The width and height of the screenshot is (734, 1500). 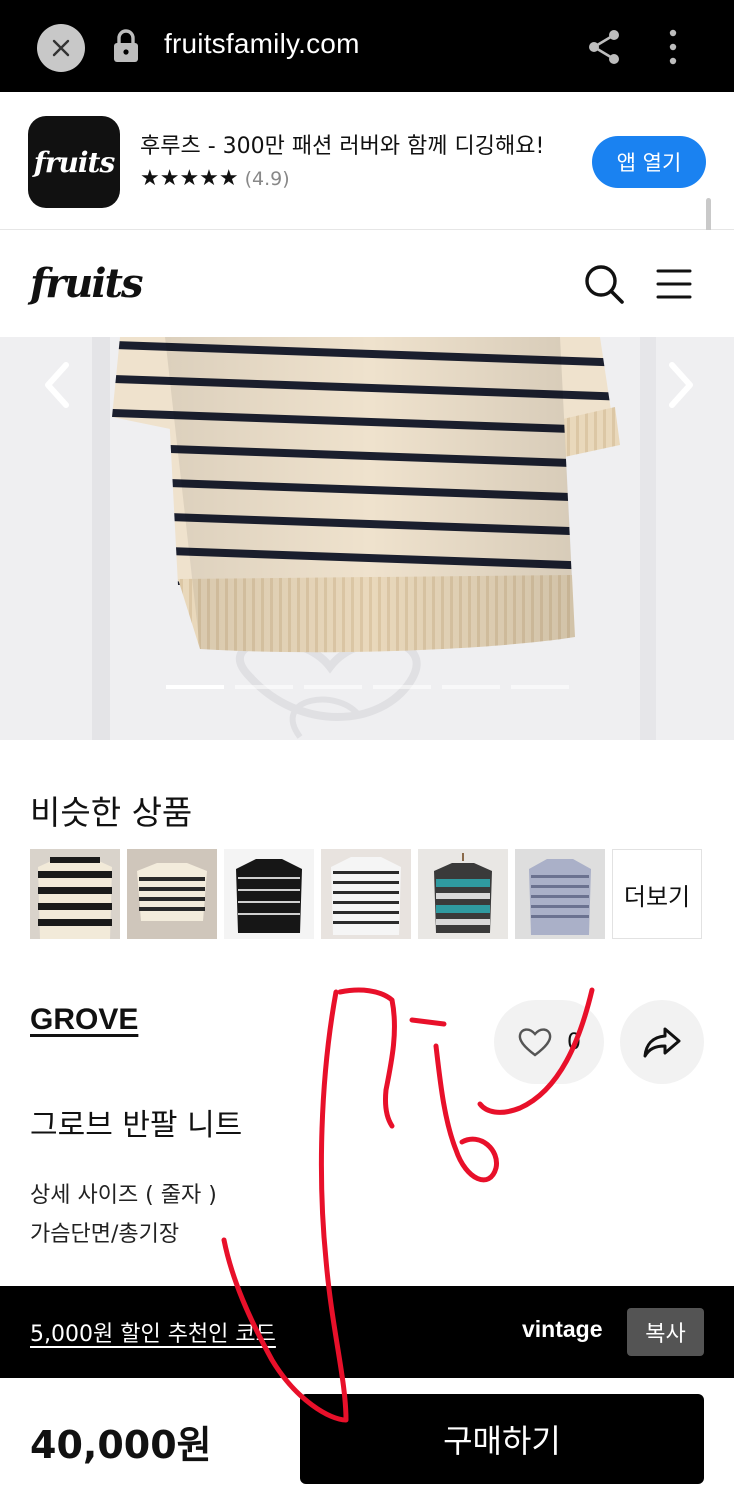 I want to click on lock-icon, so click(x=126, y=45).